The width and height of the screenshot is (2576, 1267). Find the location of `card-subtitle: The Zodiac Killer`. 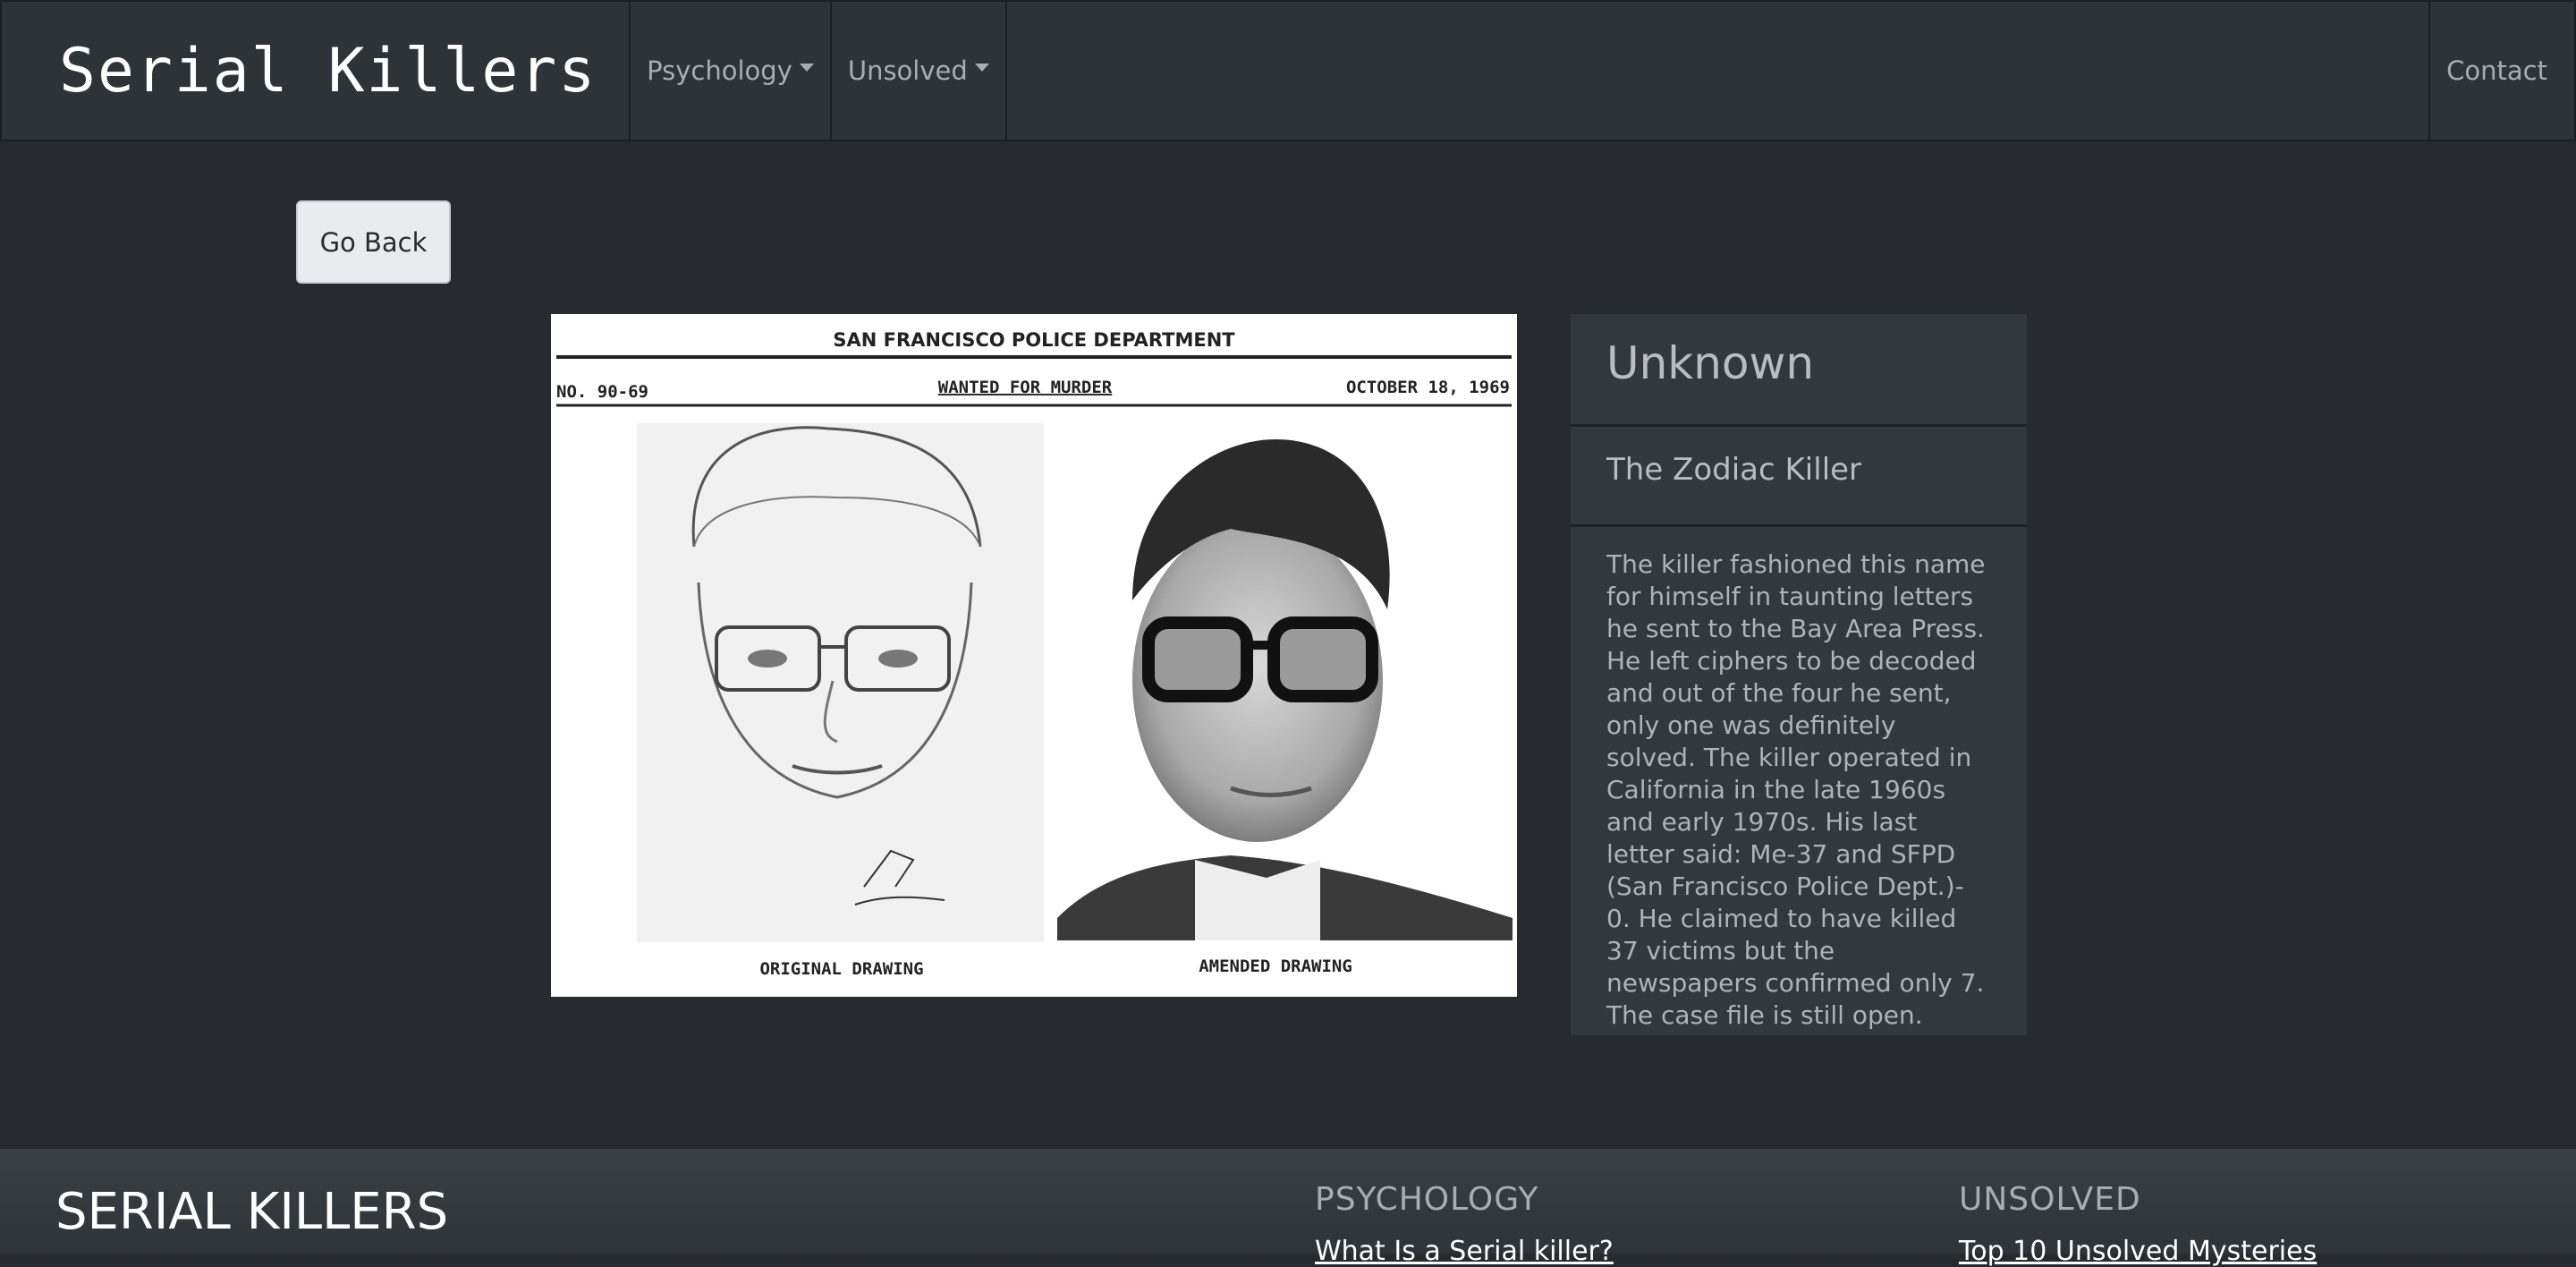

card-subtitle: The Zodiac Killer is located at coordinates (1799, 477).